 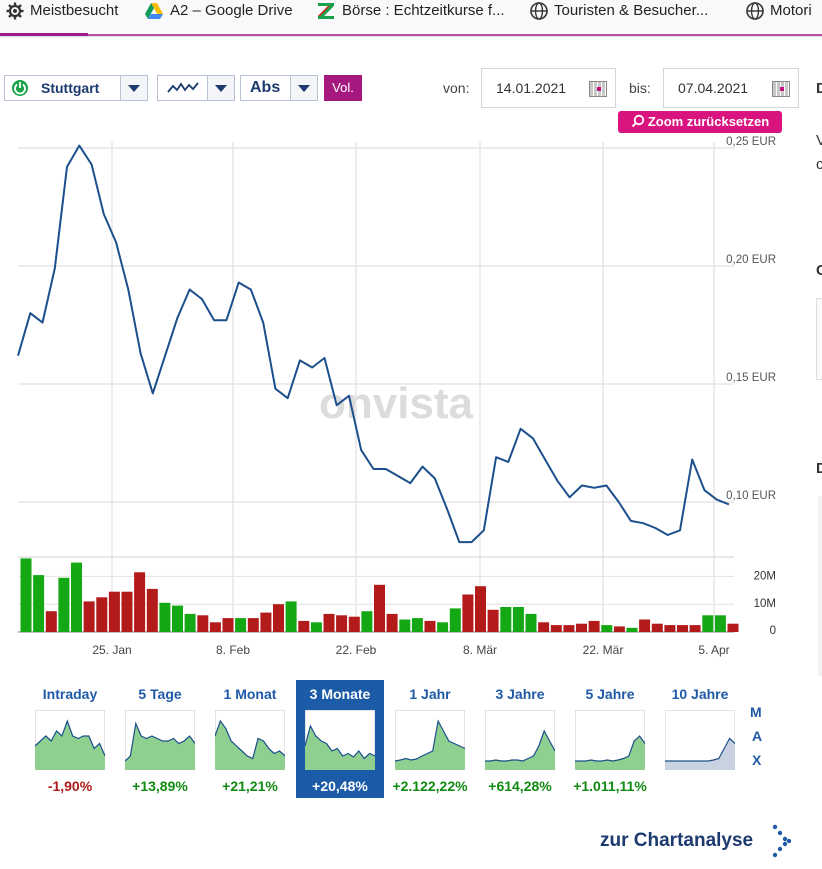 What do you see at coordinates (396, 403) in the screenshot?
I see `watermark: onvista` at bounding box center [396, 403].